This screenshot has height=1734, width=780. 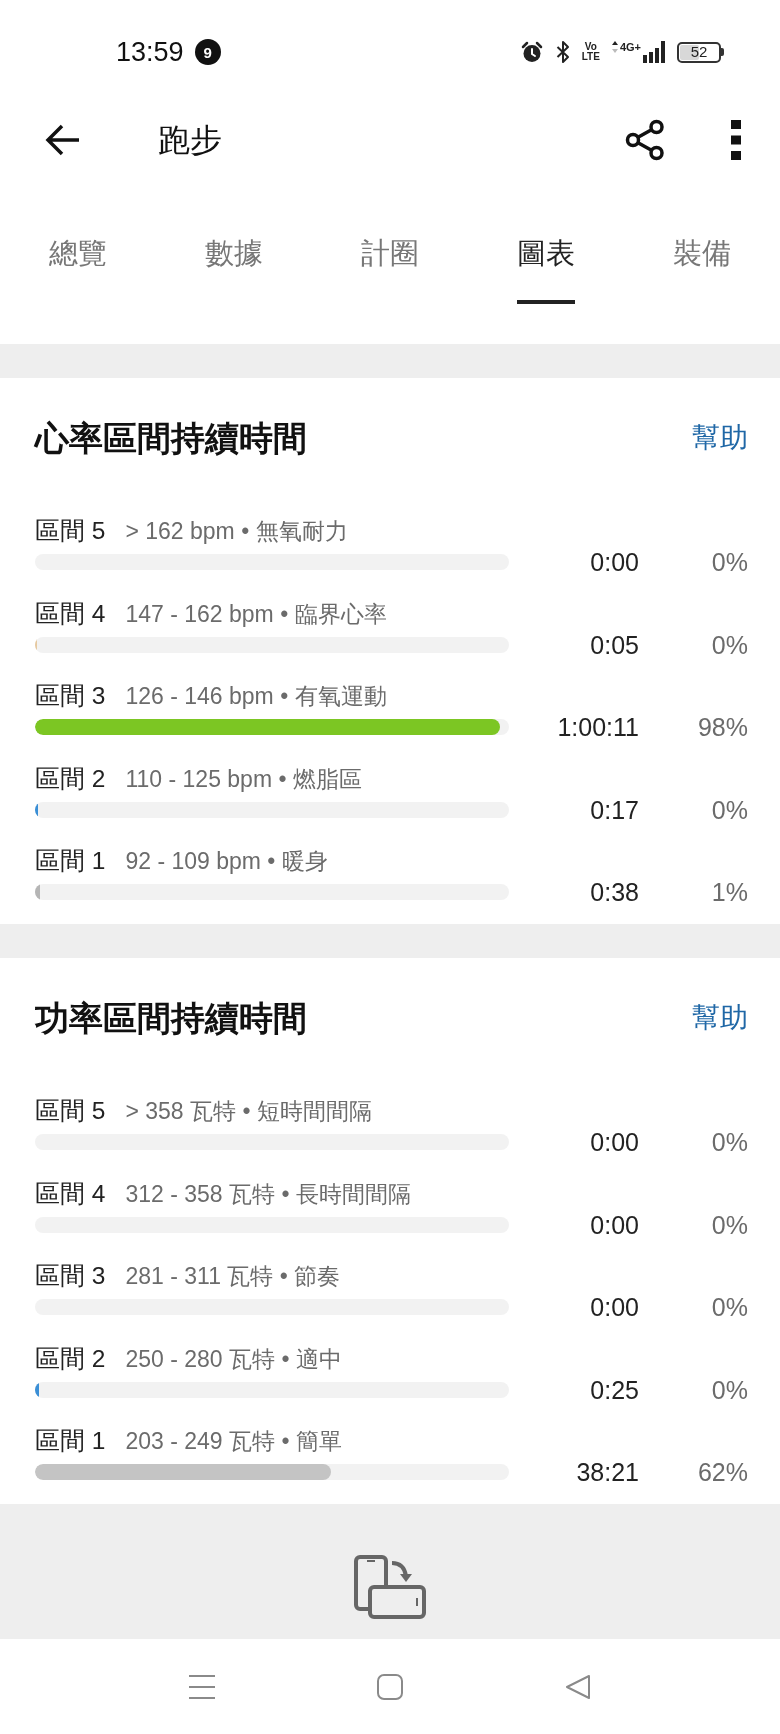 I want to click on back-arrow-icon, so click(x=62, y=140).